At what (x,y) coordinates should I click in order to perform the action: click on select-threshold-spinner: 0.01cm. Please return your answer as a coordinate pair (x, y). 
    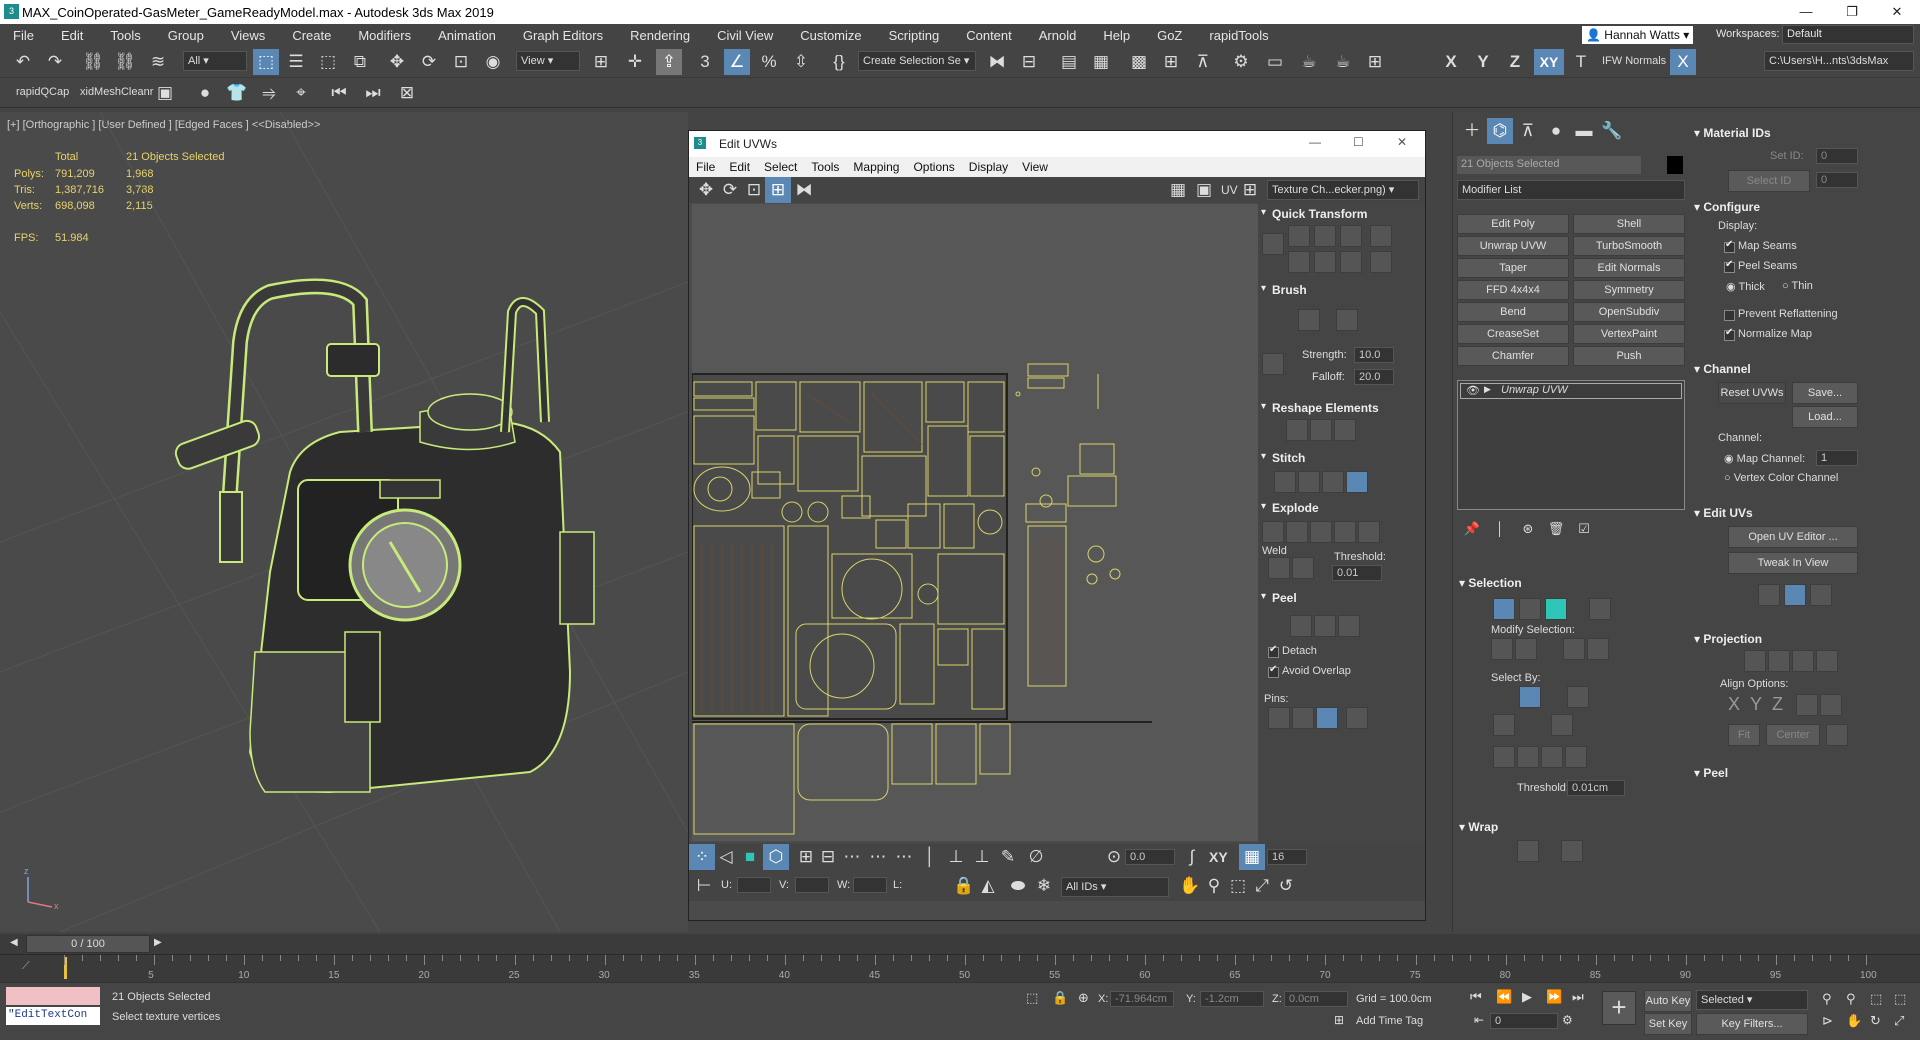
    Looking at the image, I should click on (1596, 788).